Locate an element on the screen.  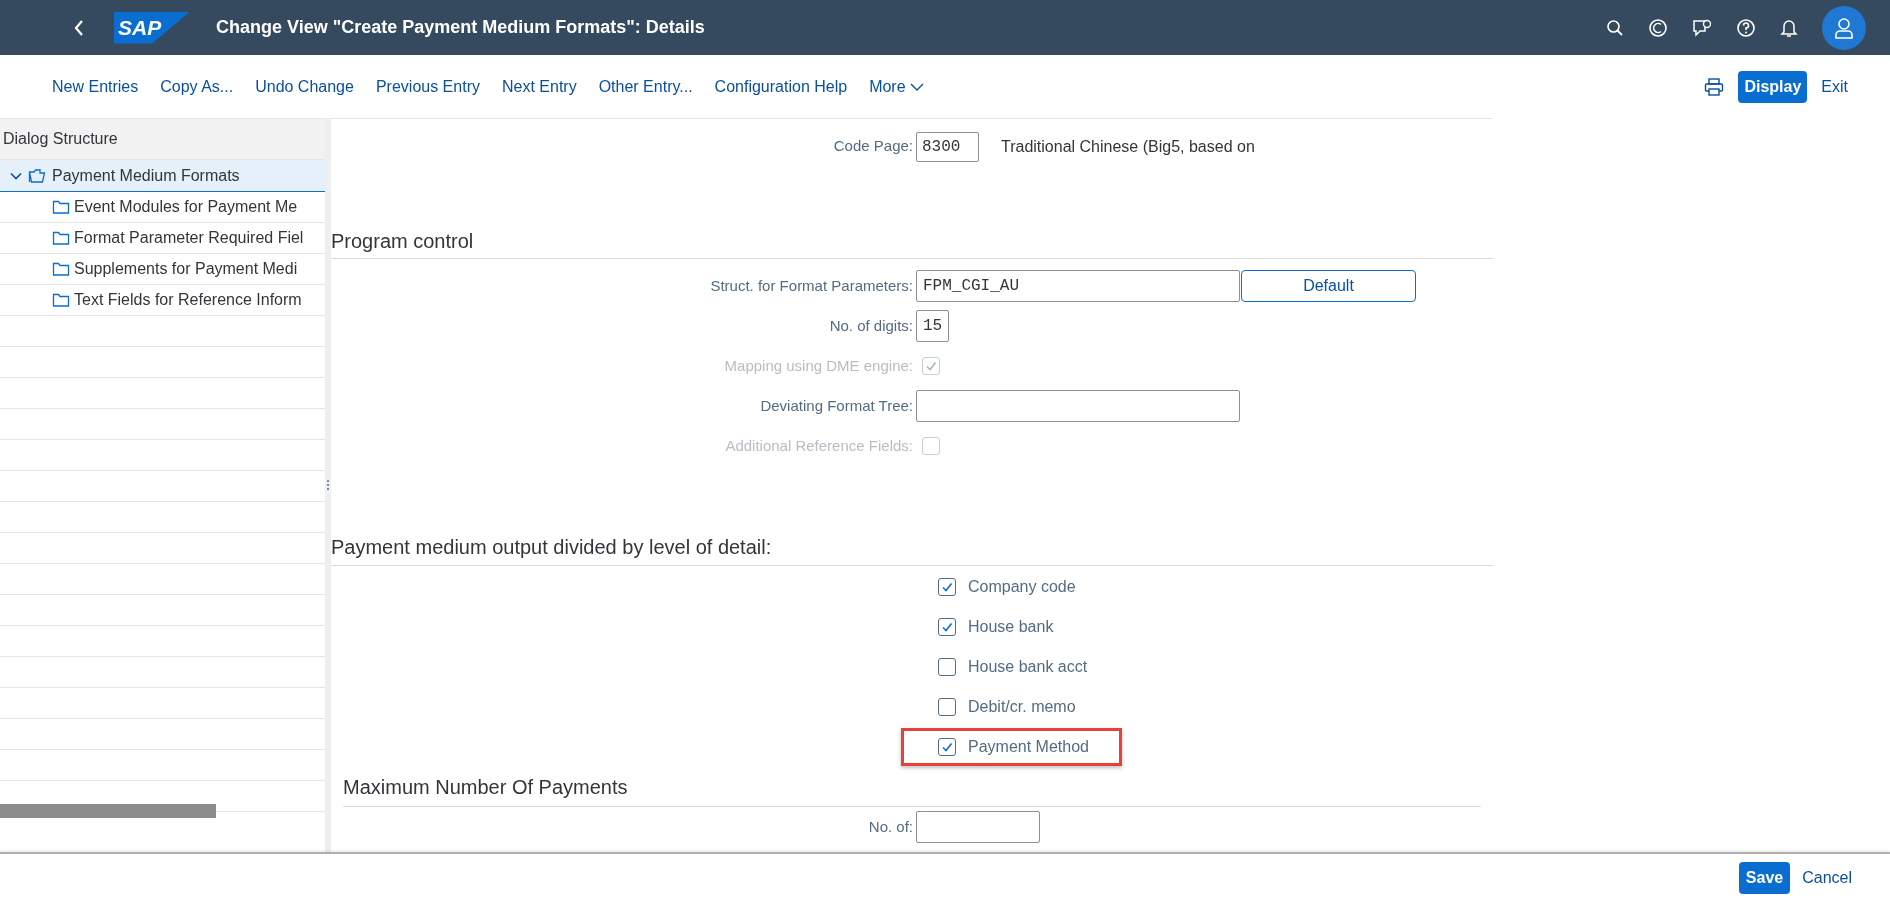
print-icon is located at coordinates (1714, 86).